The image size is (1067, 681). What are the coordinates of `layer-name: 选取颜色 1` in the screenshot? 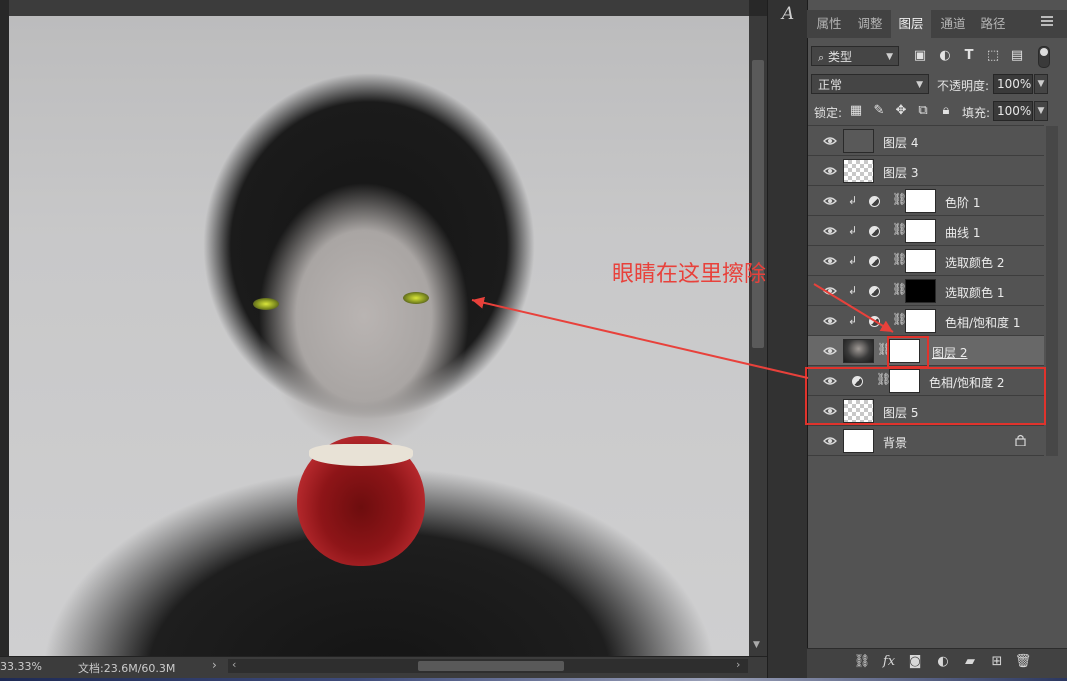 It's located at (974, 292).